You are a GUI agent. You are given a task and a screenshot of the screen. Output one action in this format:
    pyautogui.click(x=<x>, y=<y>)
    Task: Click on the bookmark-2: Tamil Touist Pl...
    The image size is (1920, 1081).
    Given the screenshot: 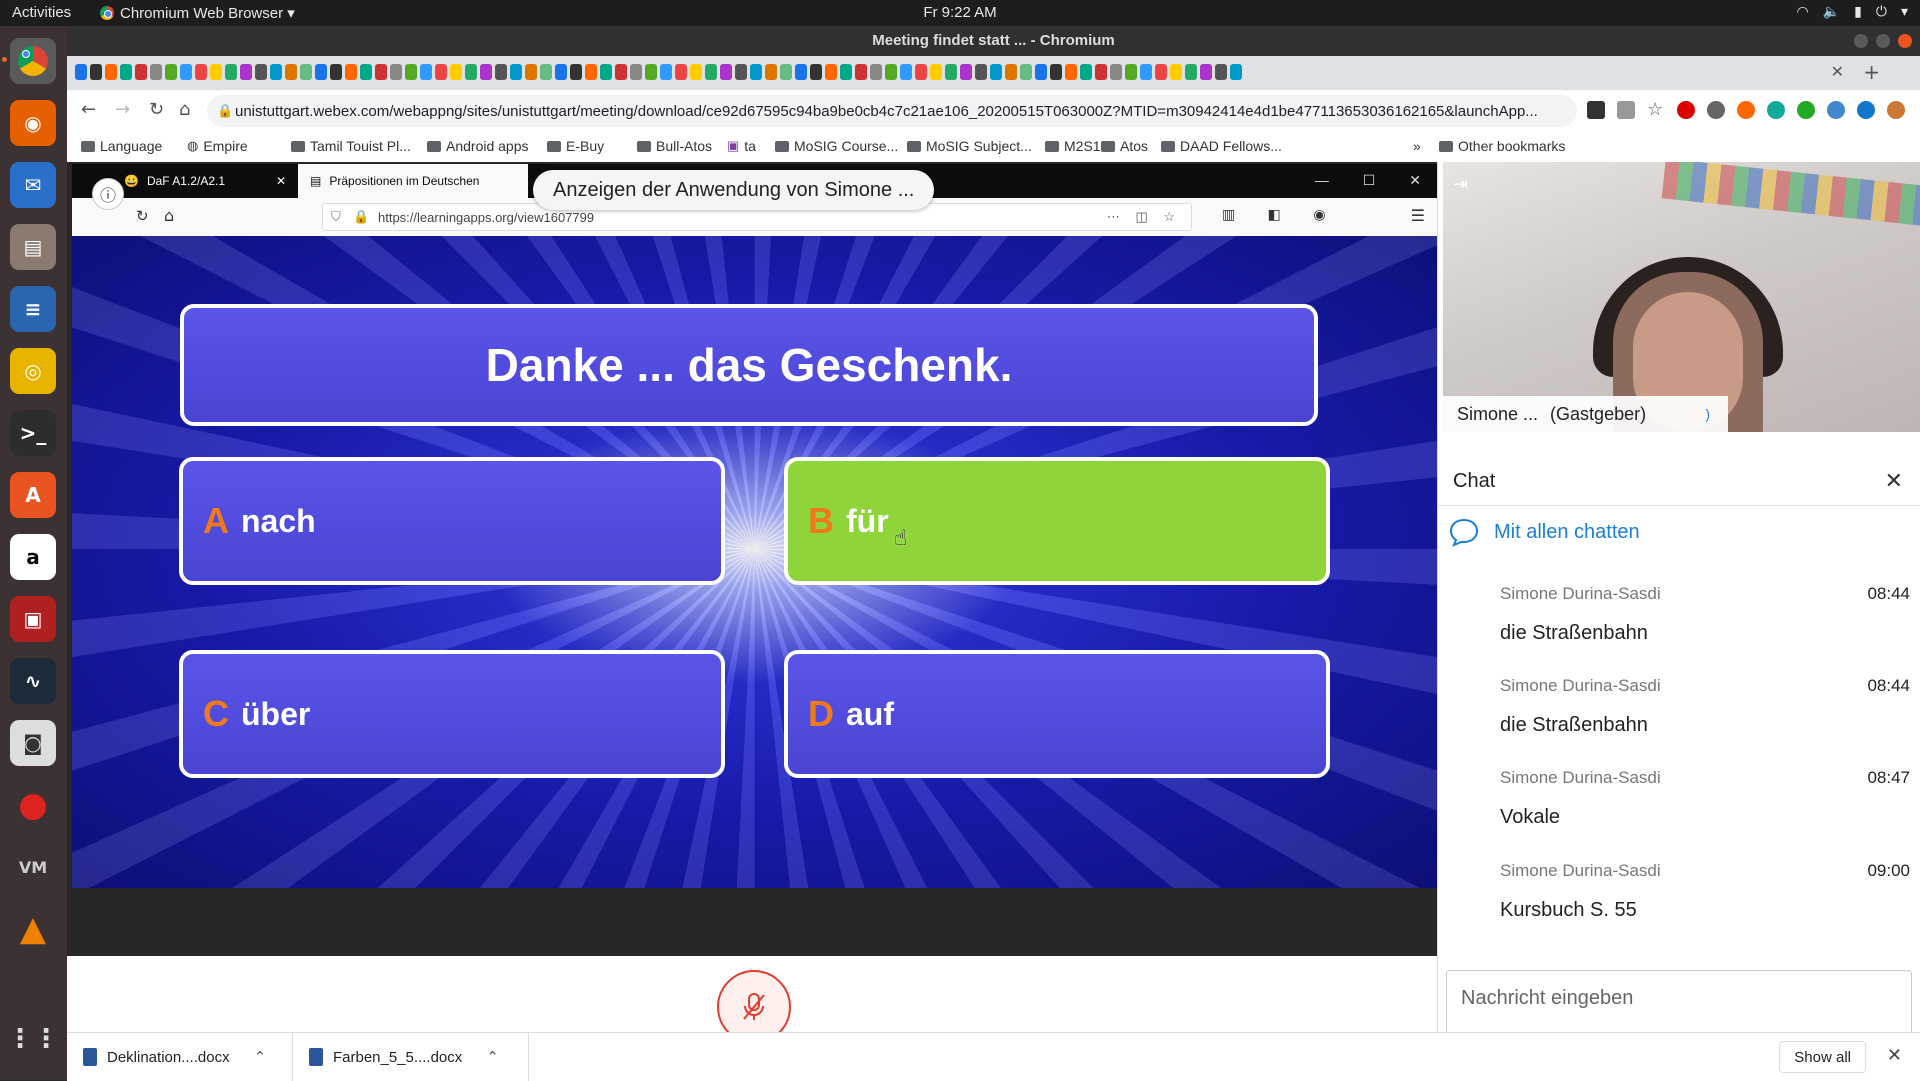 What is the action you would take?
    pyautogui.click(x=351, y=146)
    